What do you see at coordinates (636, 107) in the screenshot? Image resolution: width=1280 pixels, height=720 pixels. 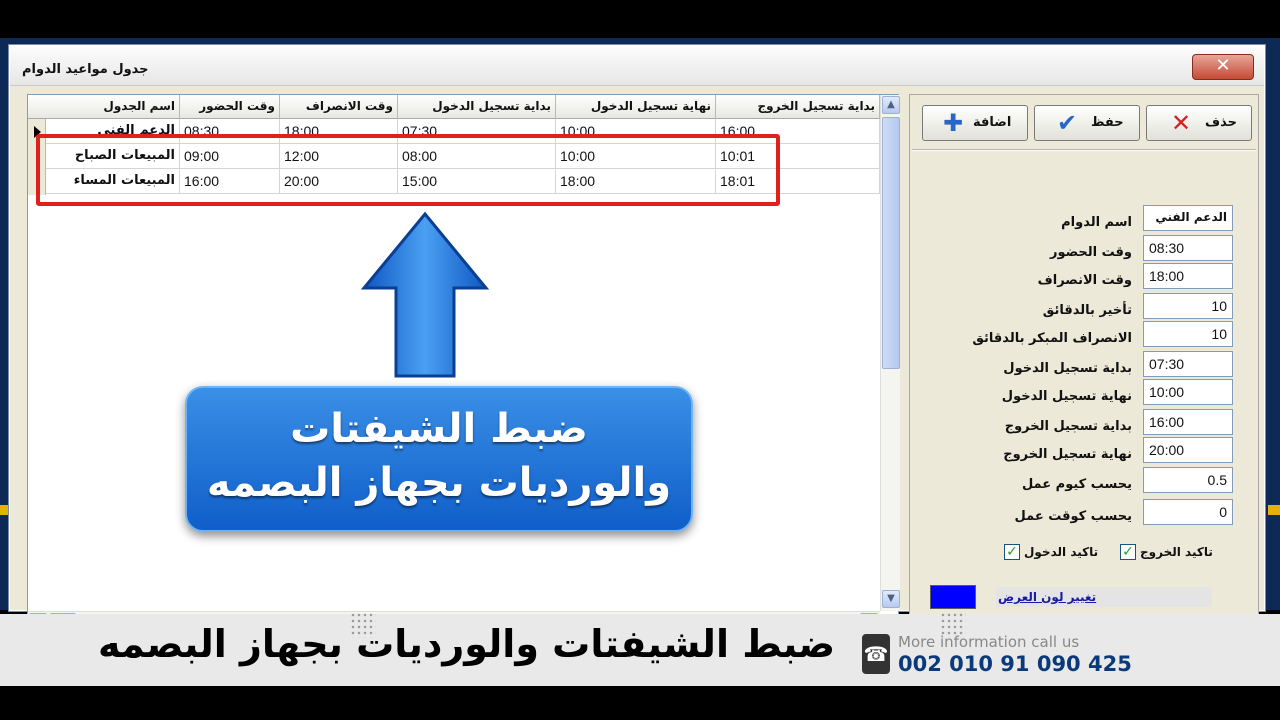 I see `column-header-login-end: نهاية تسجيل الدخول` at bounding box center [636, 107].